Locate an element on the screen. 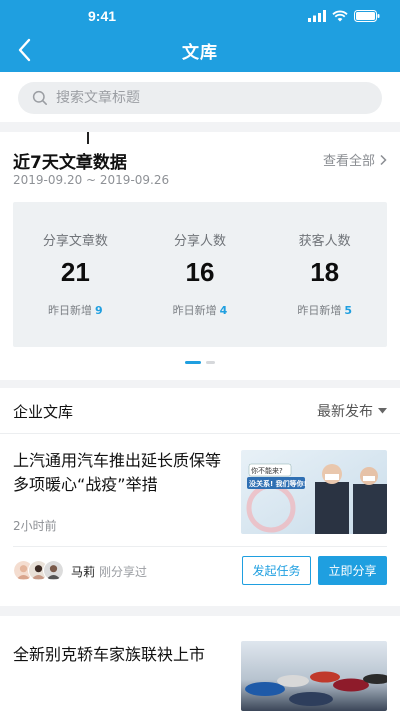  sort-dropdown: 最新发布 is located at coordinates (352, 411).